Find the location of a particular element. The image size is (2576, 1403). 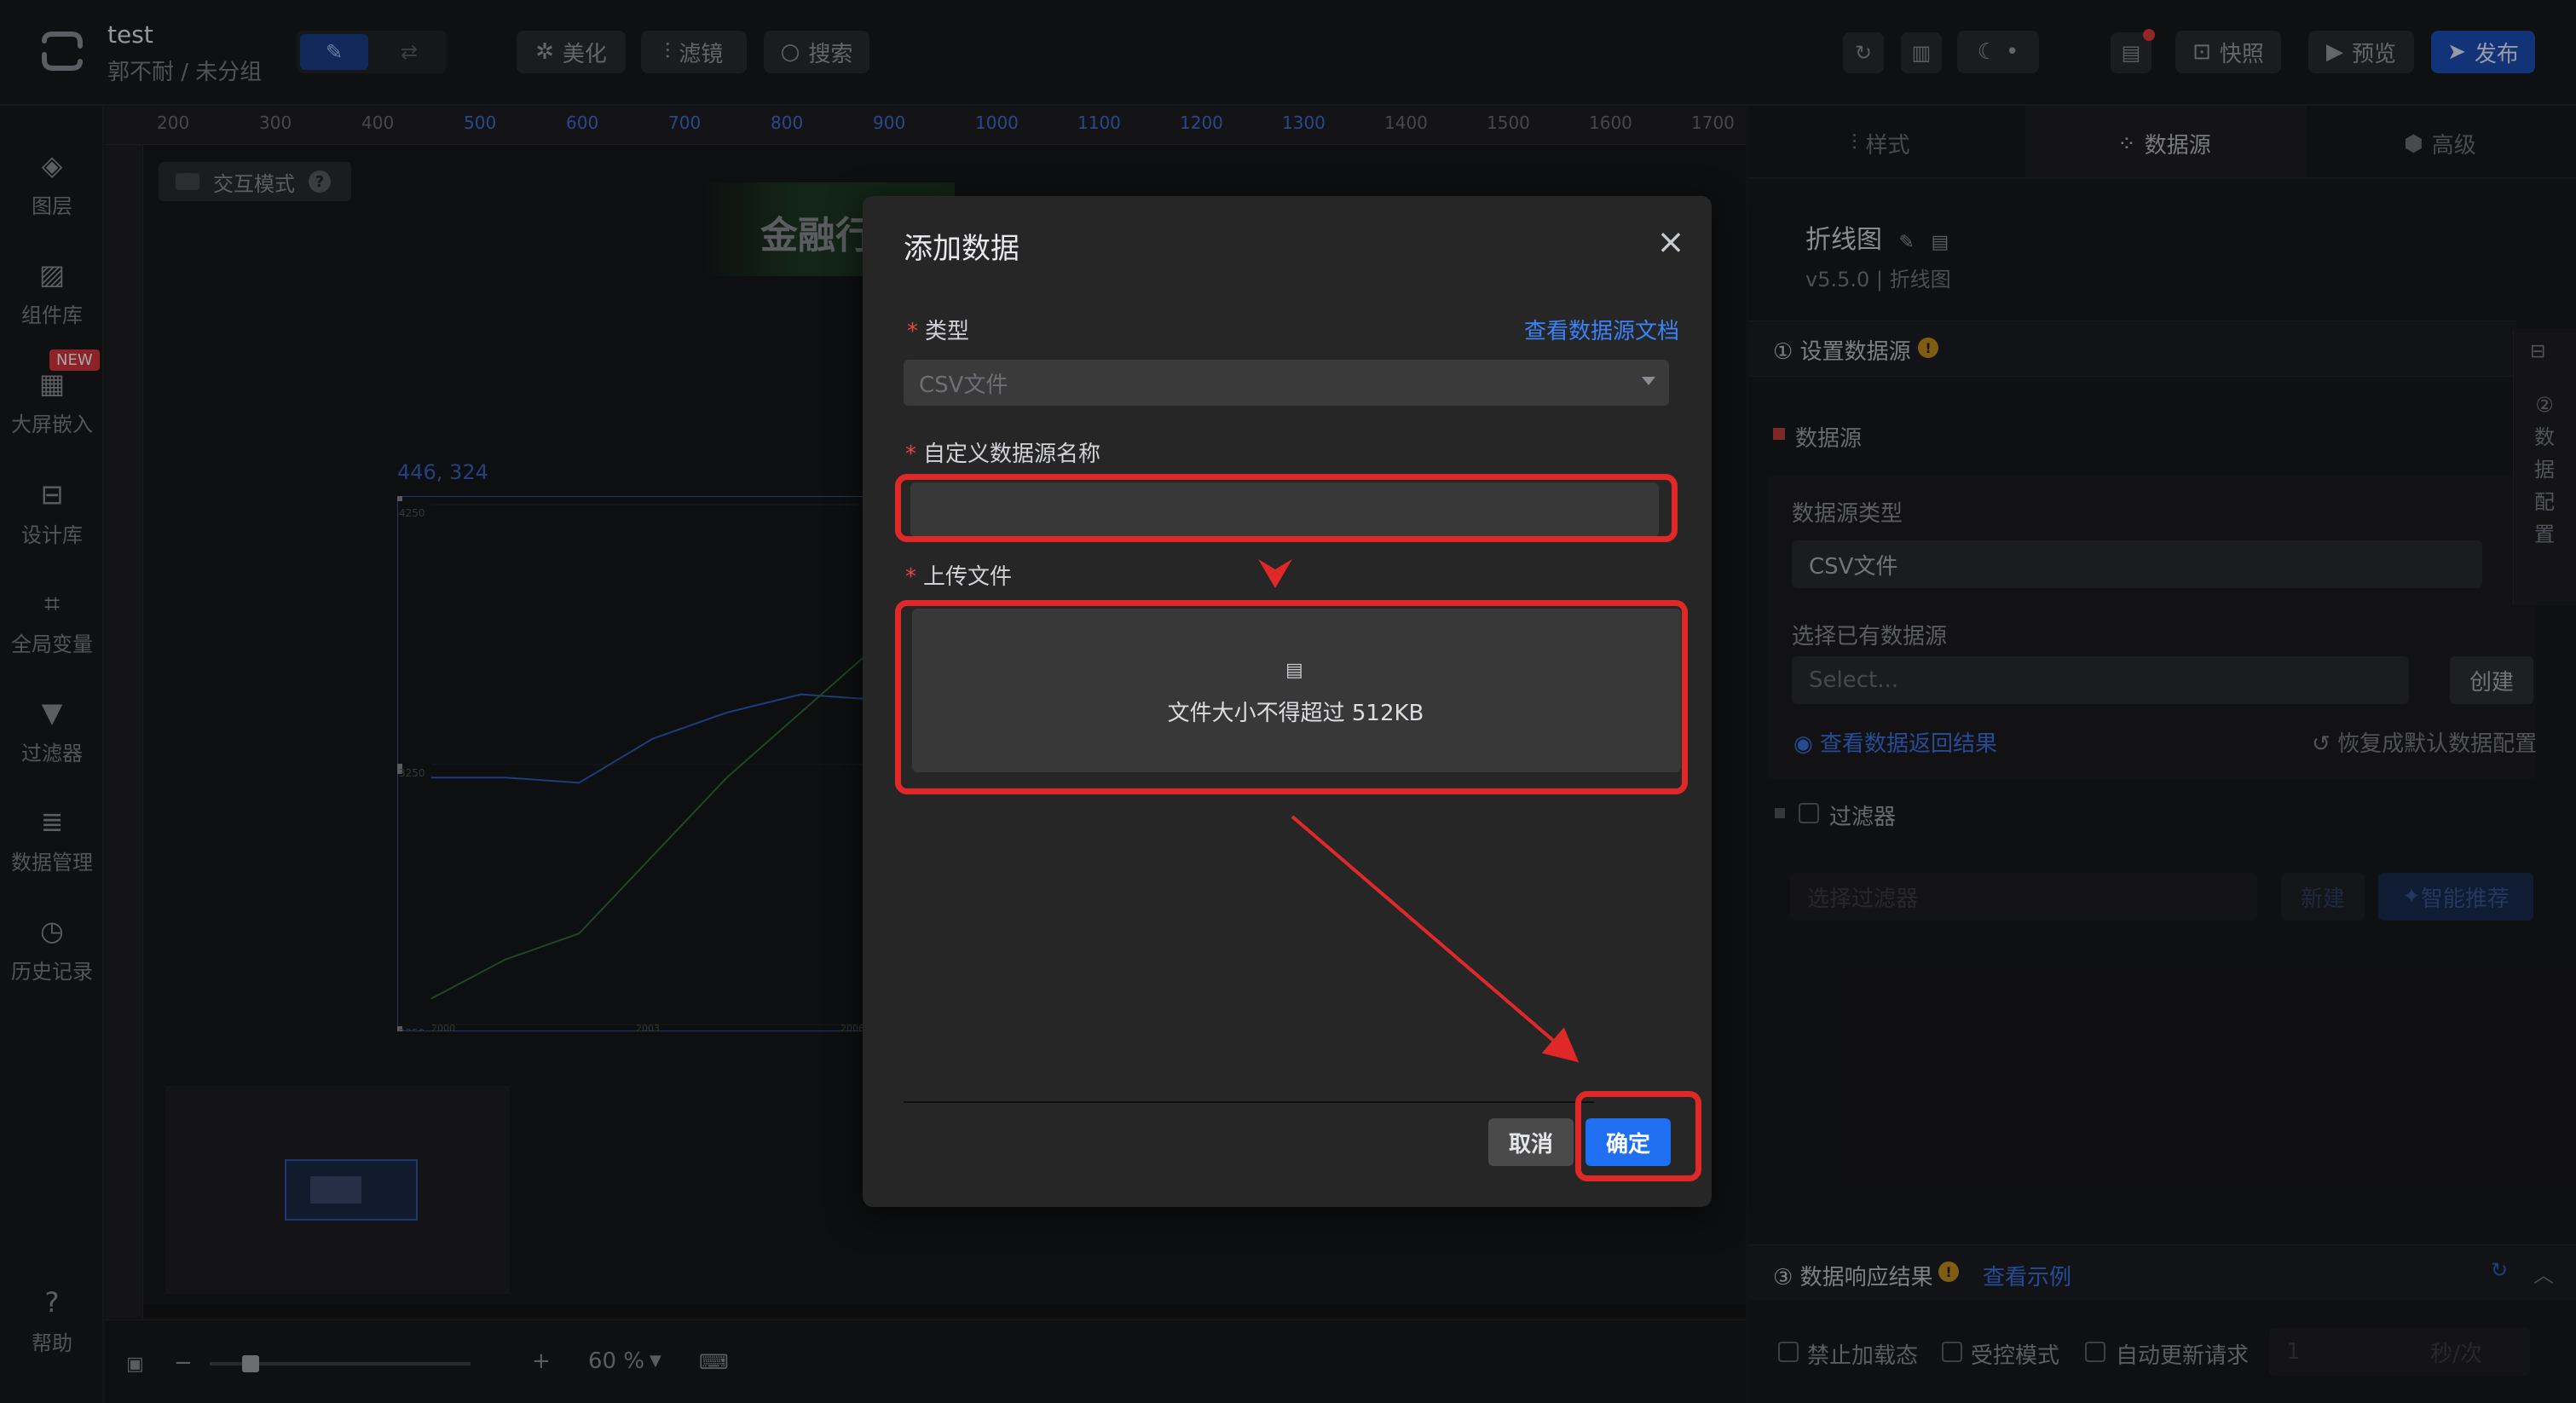

upload-label: * 上传文件 is located at coordinates (958, 575).